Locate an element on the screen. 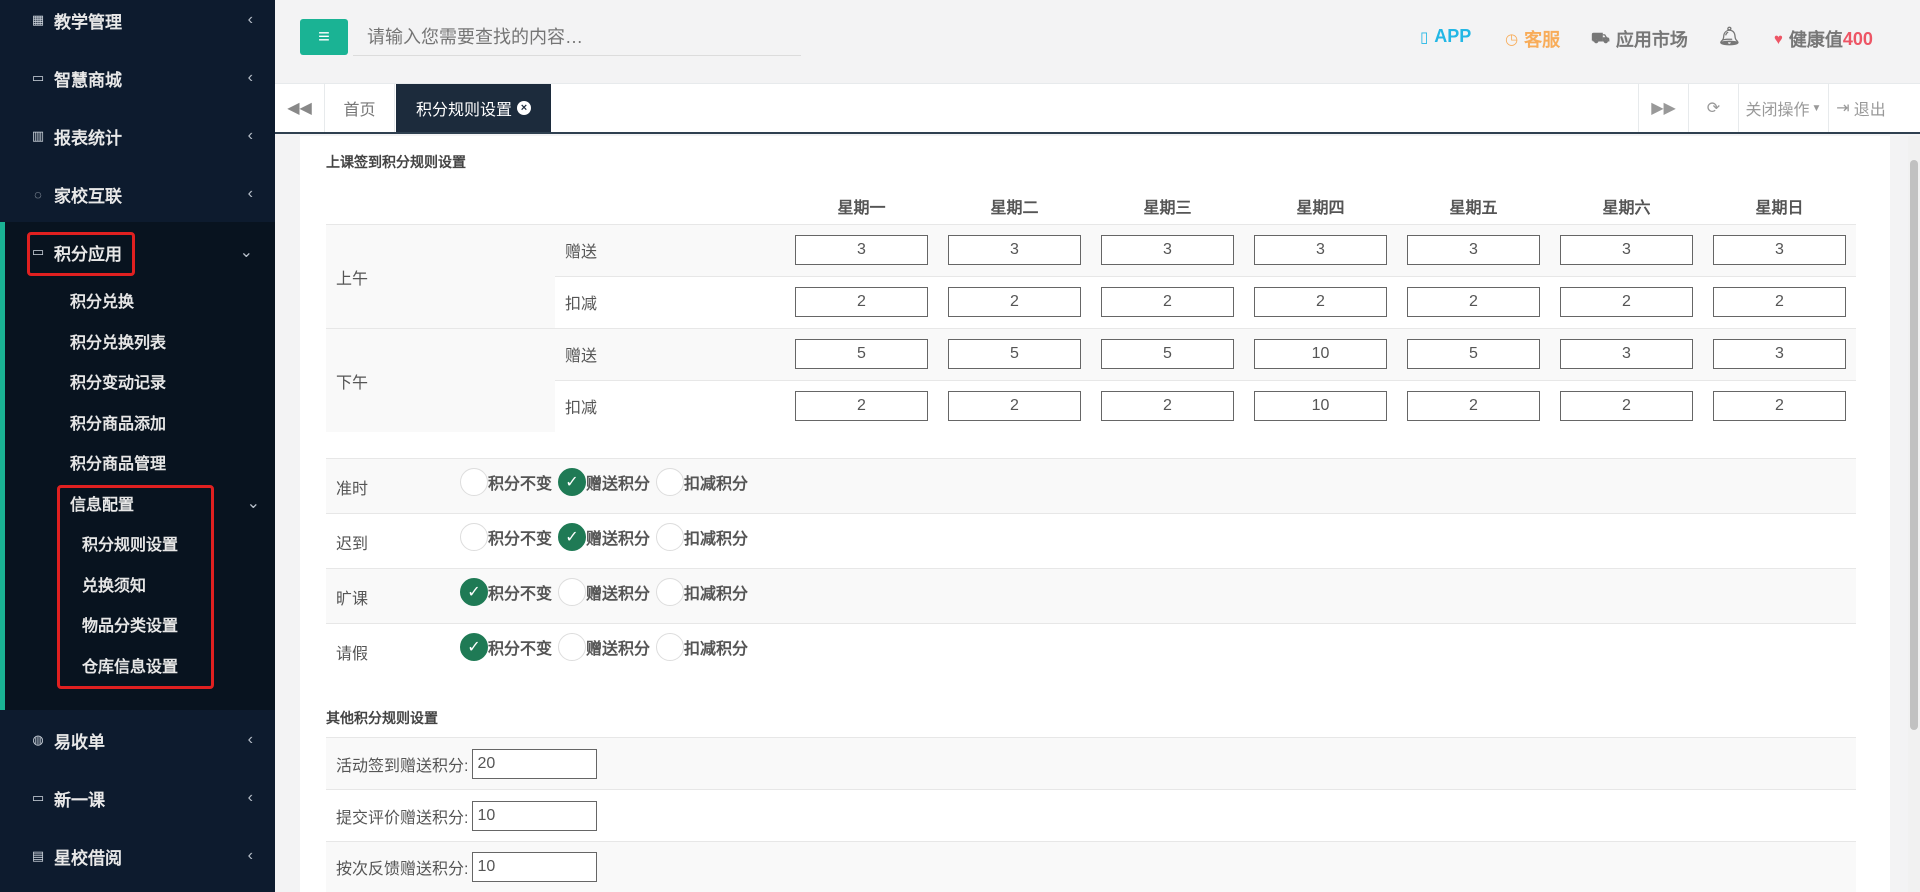 This screenshot has height=892, width=1920. morning-deduct-label: 扣减 is located at coordinates (581, 304).